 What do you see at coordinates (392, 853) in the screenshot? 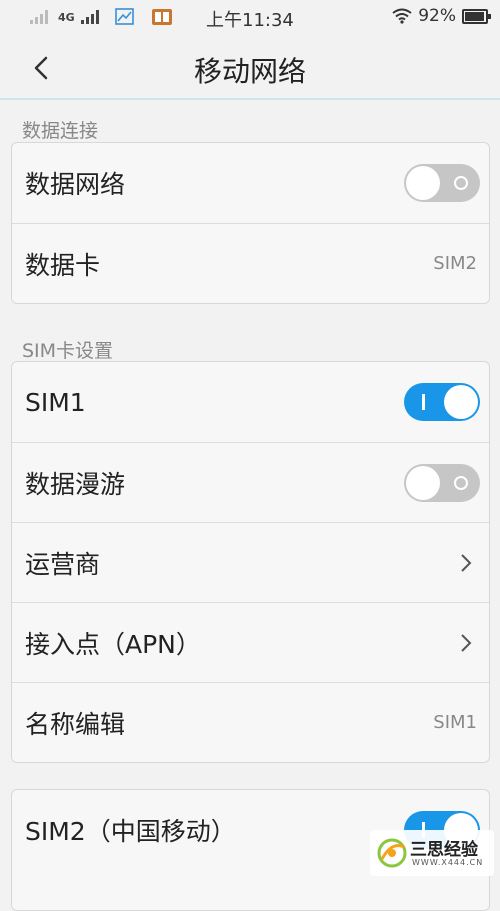
I see `watermark-logo-icon` at bounding box center [392, 853].